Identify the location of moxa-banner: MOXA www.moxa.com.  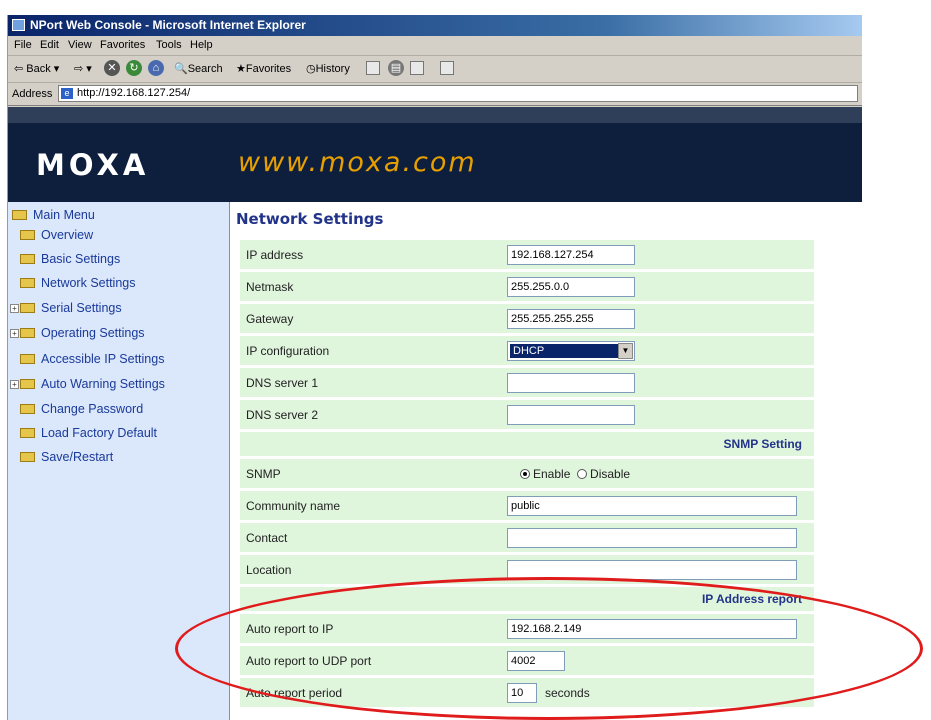
(435, 154).